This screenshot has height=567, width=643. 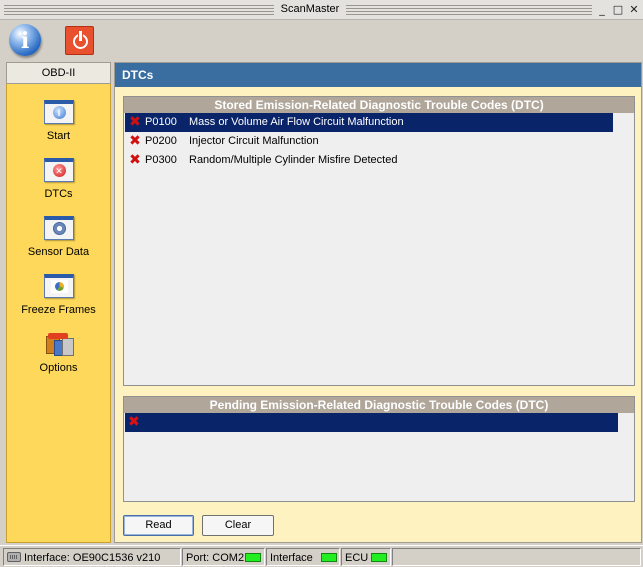 I want to click on clear-button: Clear, so click(x=238, y=525).